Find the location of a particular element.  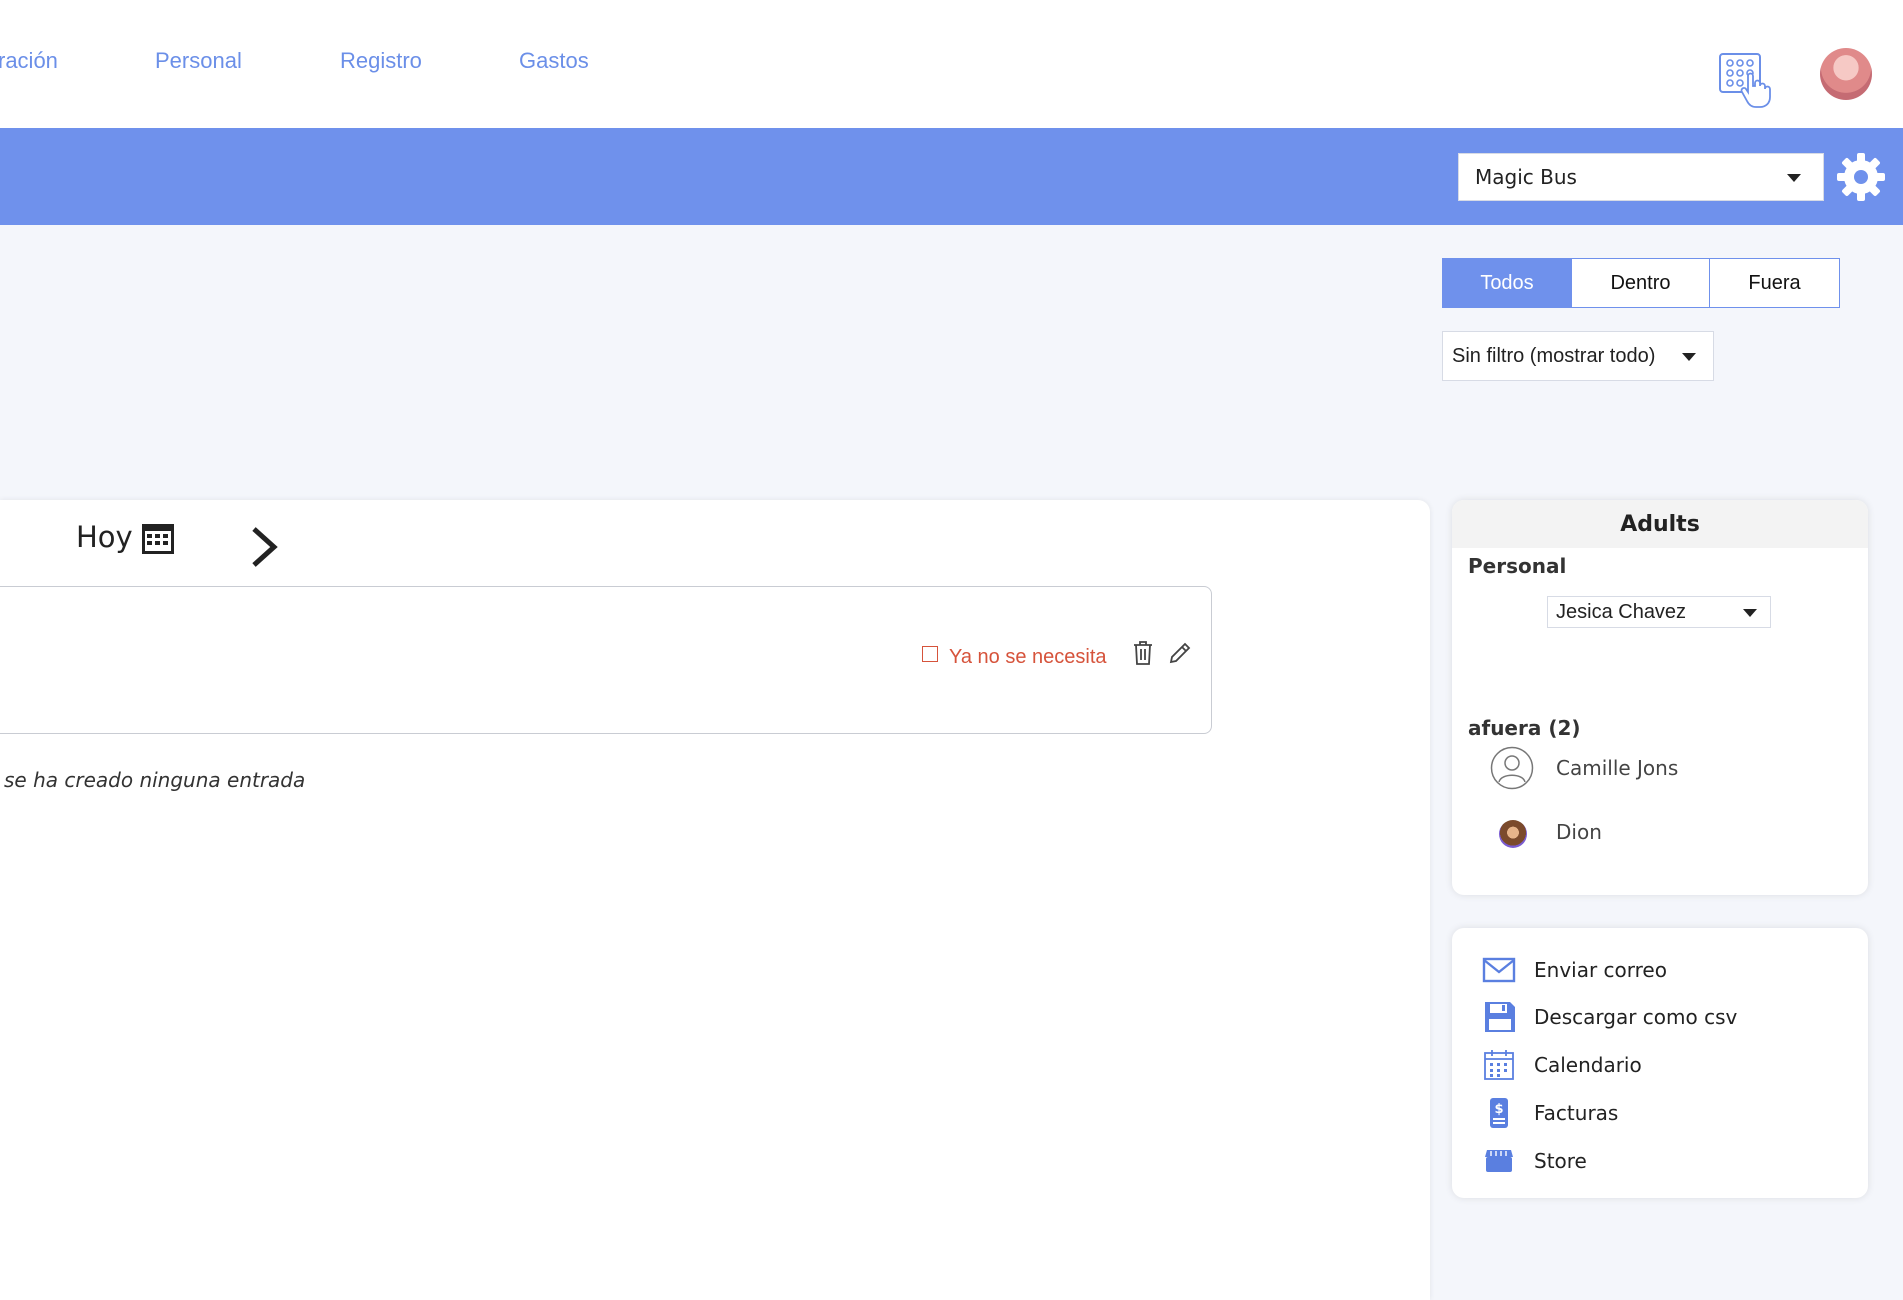

organization-select-value: Magic Bus is located at coordinates (1526, 177).